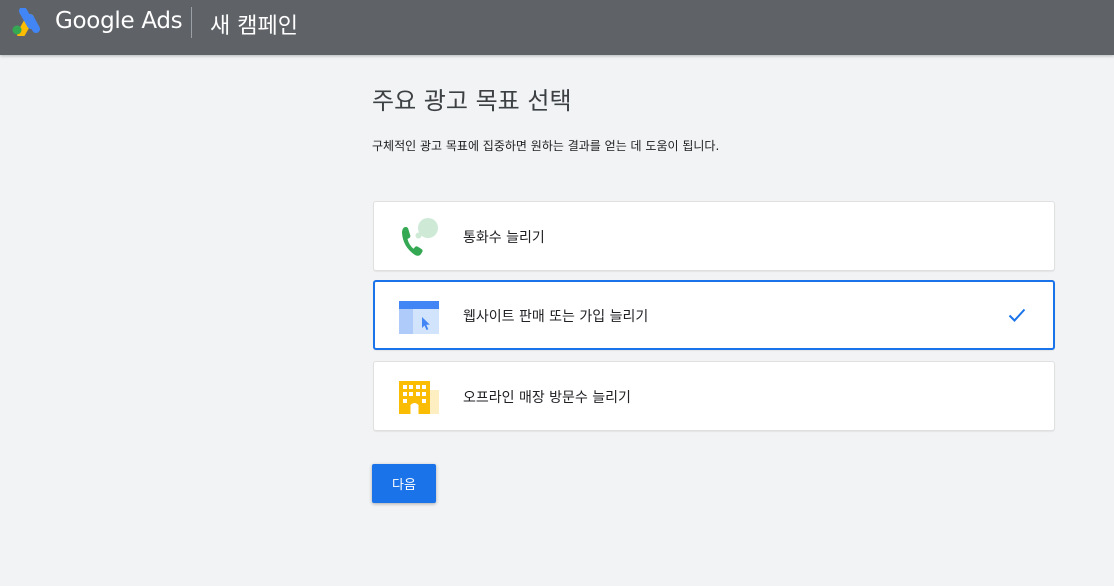 Image resolution: width=1114 pixels, height=586 pixels. Describe the element at coordinates (714, 396) in the screenshot. I see `goal-option-store-visits: 오프라인 매장 방문수 늘리기` at that location.